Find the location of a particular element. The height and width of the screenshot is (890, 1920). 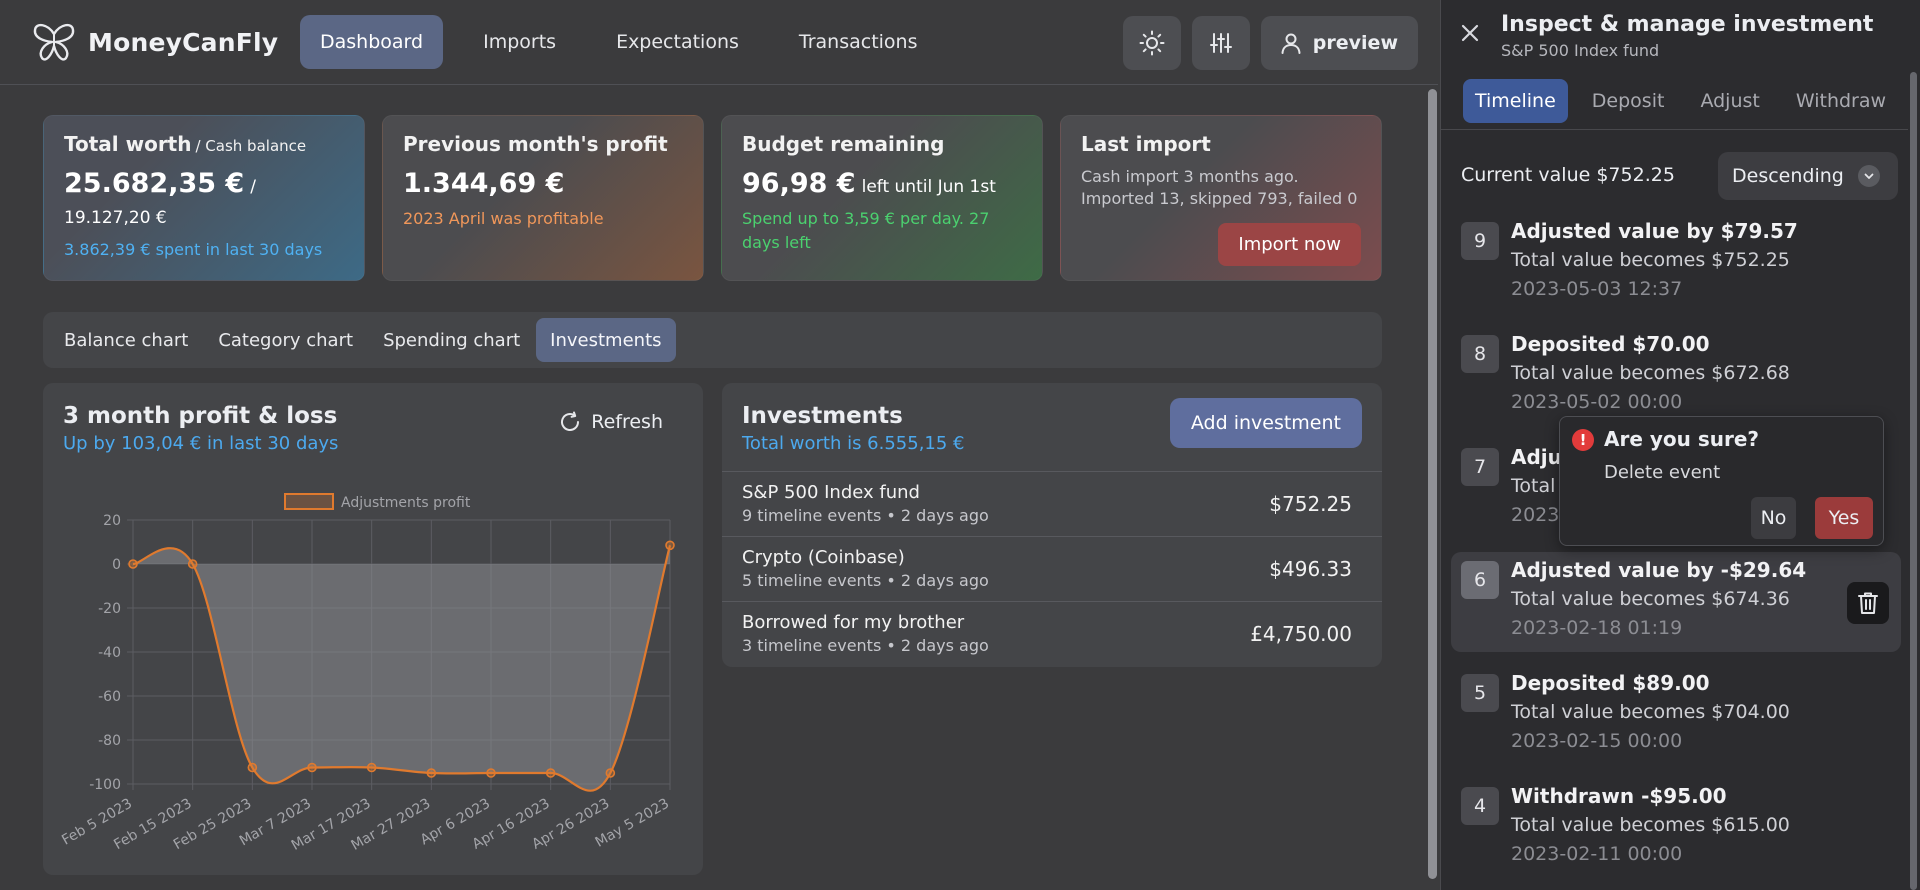

tab-balance-chart: Balance chart is located at coordinates (126, 340).